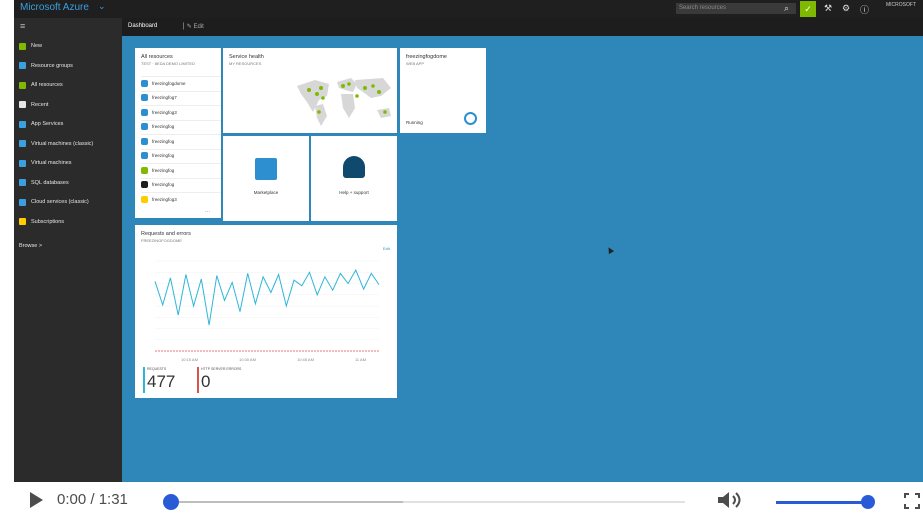 The width and height of the screenshot is (923, 518). What do you see at coordinates (22, 65) in the screenshot?
I see `resource-groups-icon` at bounding box center [22, 65].